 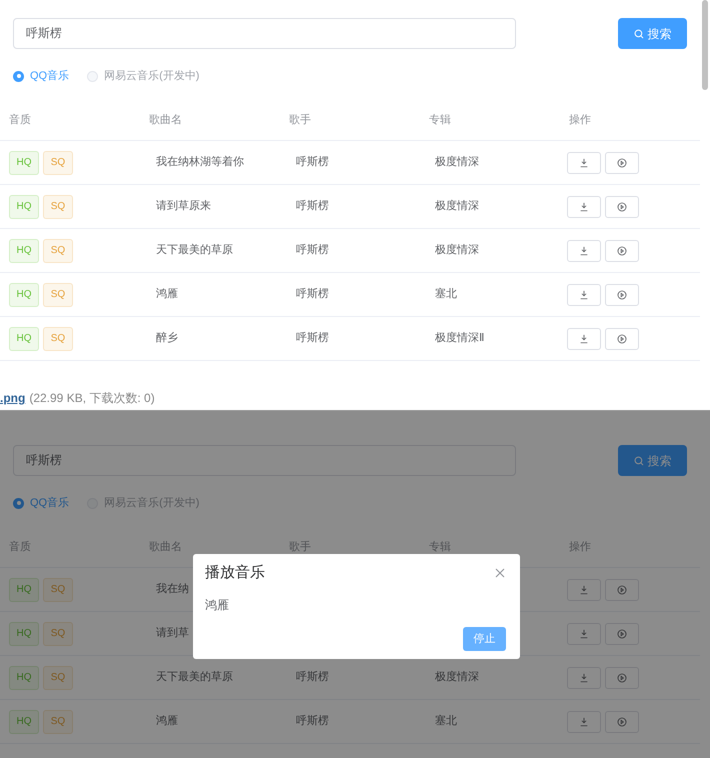 What do you see at coordinates (500, 573) in the screenshot?
I see `close-icon` at bounding box center [500, 573].